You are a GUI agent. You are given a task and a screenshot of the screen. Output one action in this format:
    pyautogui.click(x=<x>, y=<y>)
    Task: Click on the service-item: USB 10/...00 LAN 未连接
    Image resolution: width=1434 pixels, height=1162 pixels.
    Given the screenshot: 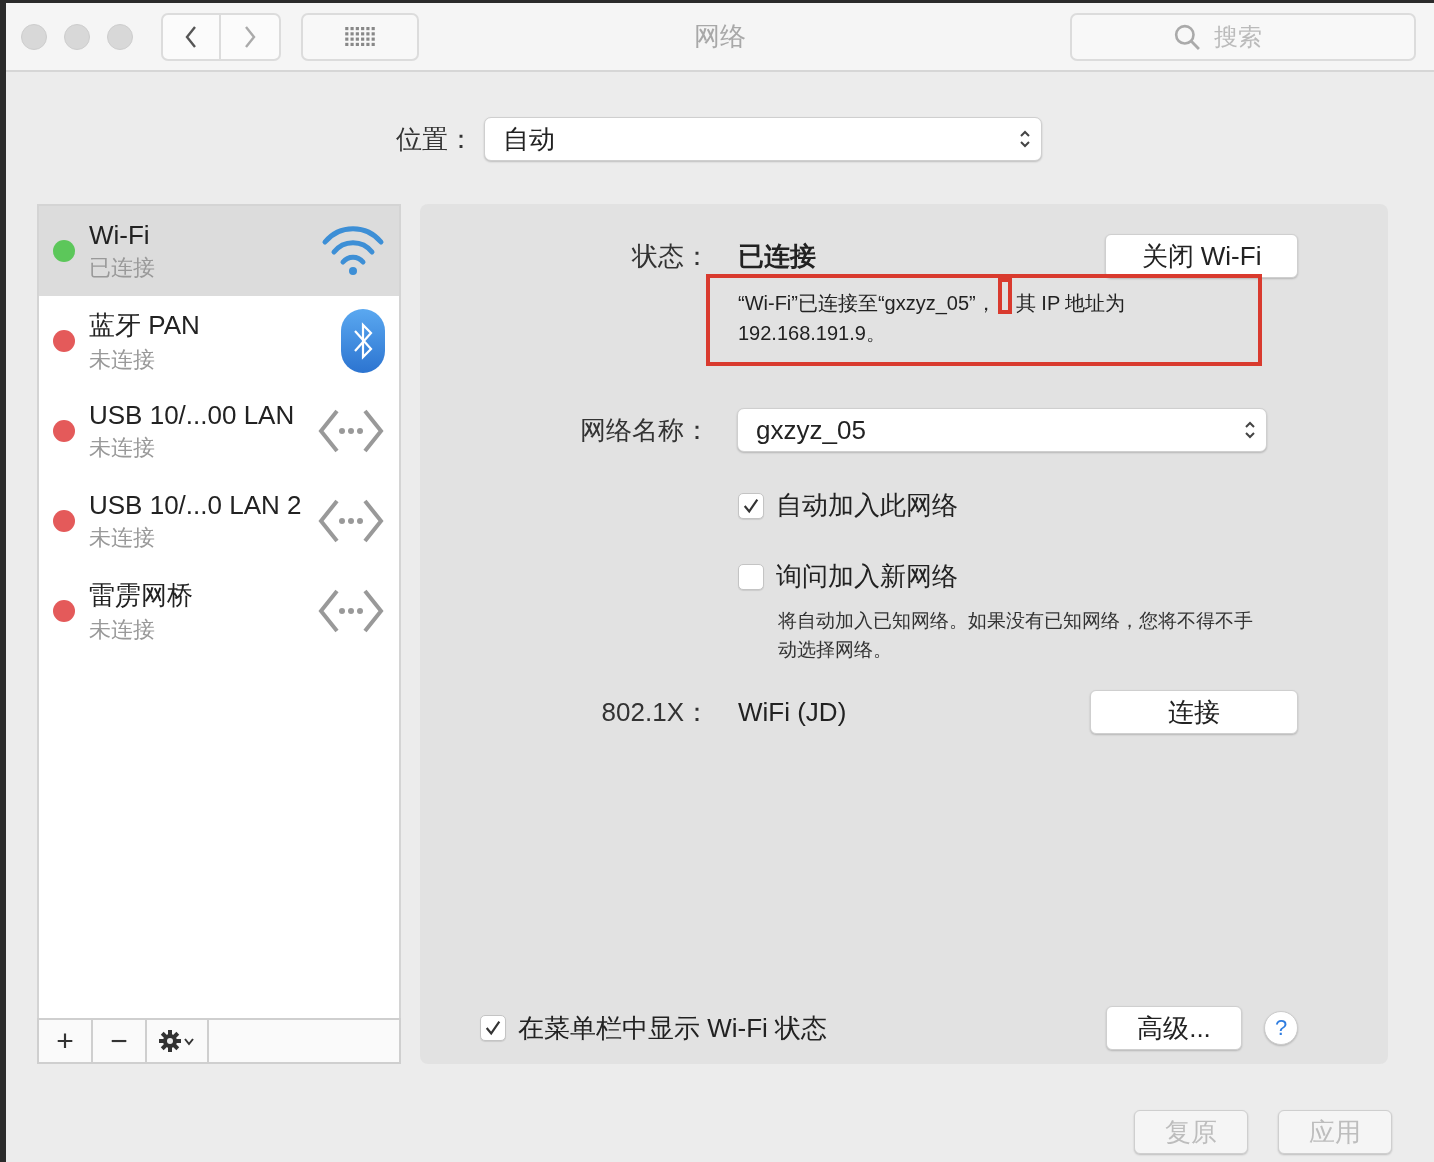 What is the action you would take?
    pyautogui.click(x=219, y=431)
    